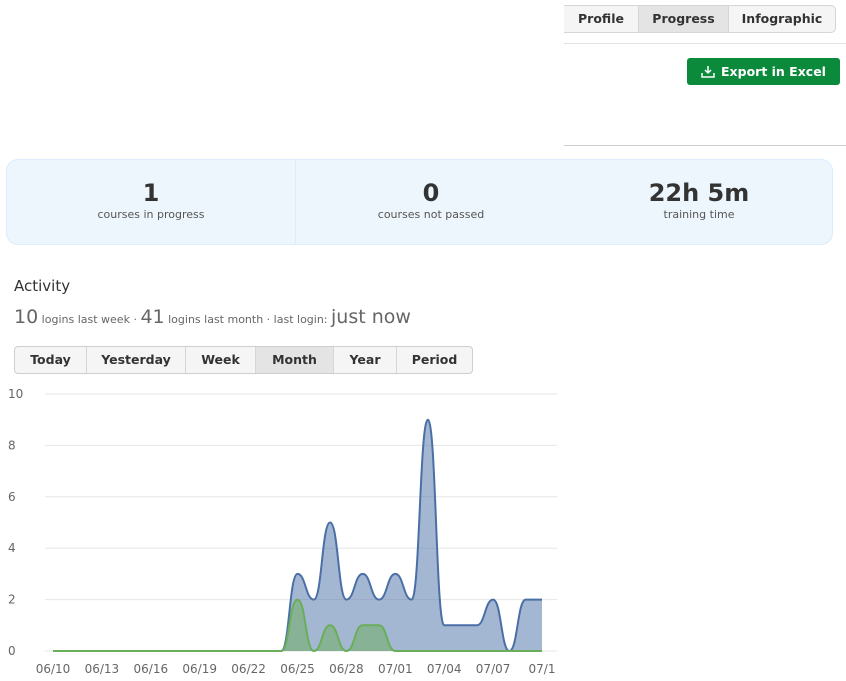  I want to click on tab-profile: Profile, so click(601, 19).